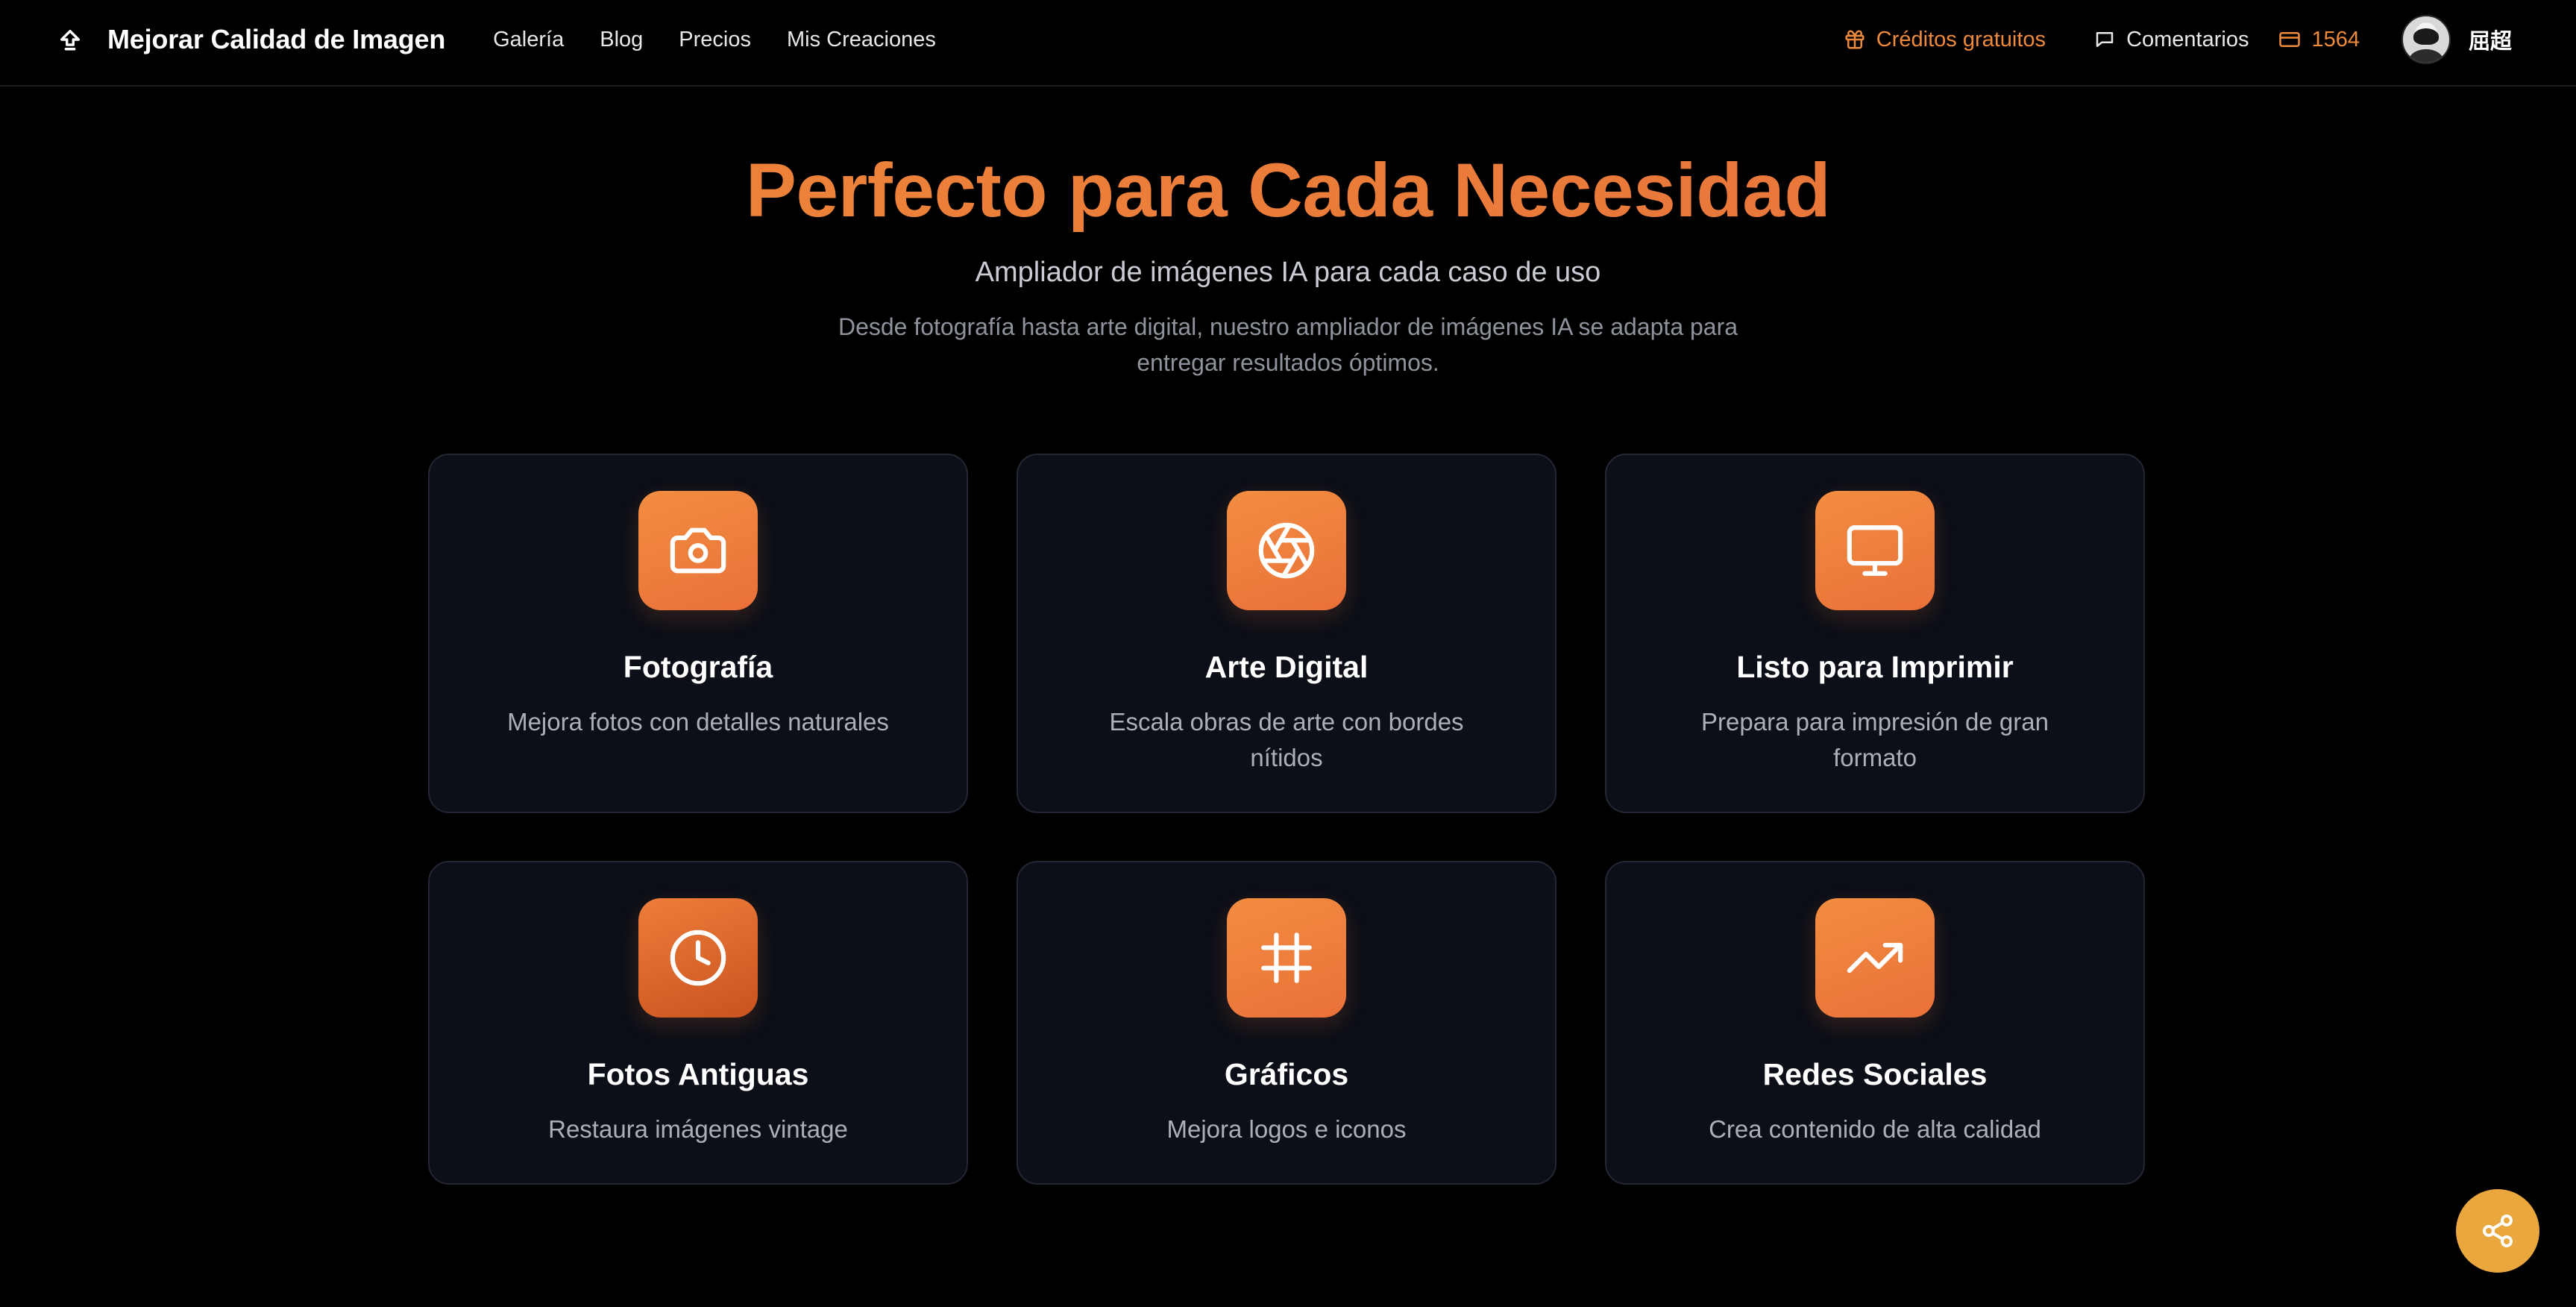 Image resolution: width=2576 pixels, height=1307 pixels. Describe the element at coordinates (1961, 39) in the screenshot. I see `free-credits-label: Créditos gratuitos` at that location.